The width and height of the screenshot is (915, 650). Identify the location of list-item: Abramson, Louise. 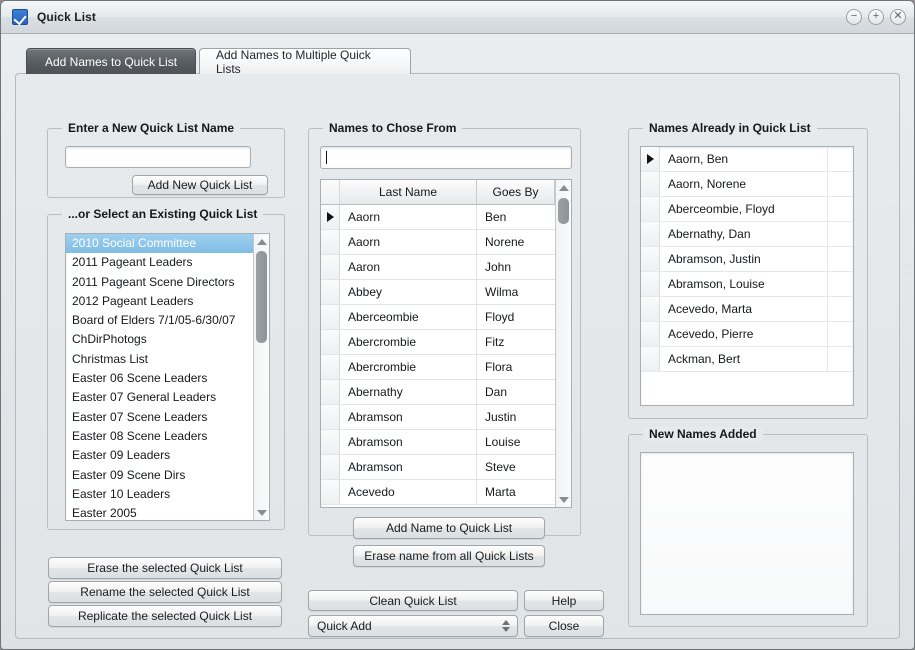
(747, 284).